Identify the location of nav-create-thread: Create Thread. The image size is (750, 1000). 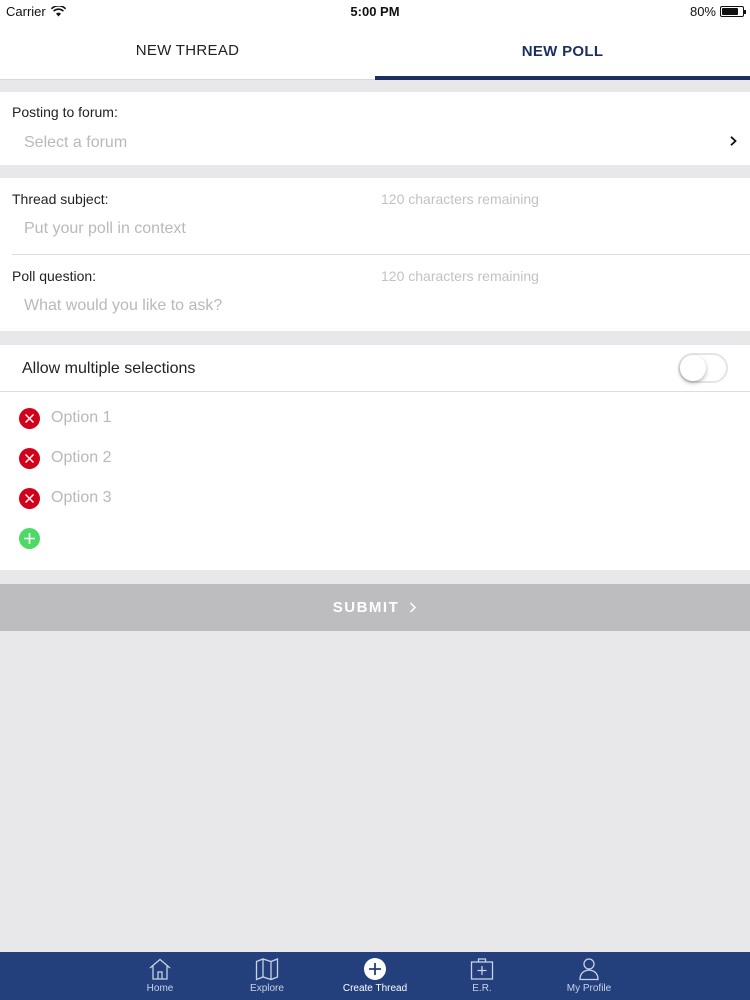
(375, 976).